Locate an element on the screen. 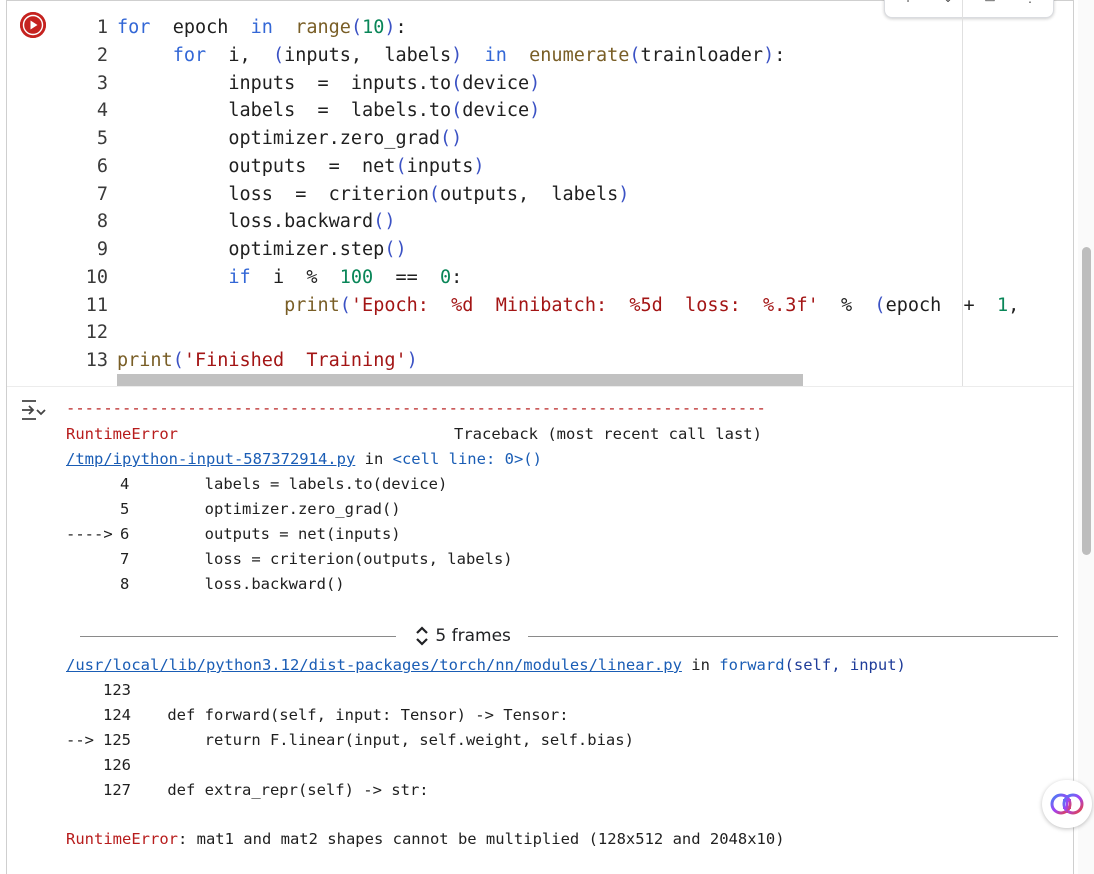  frames-label: 5 frames is located at coordinates (473, 636).